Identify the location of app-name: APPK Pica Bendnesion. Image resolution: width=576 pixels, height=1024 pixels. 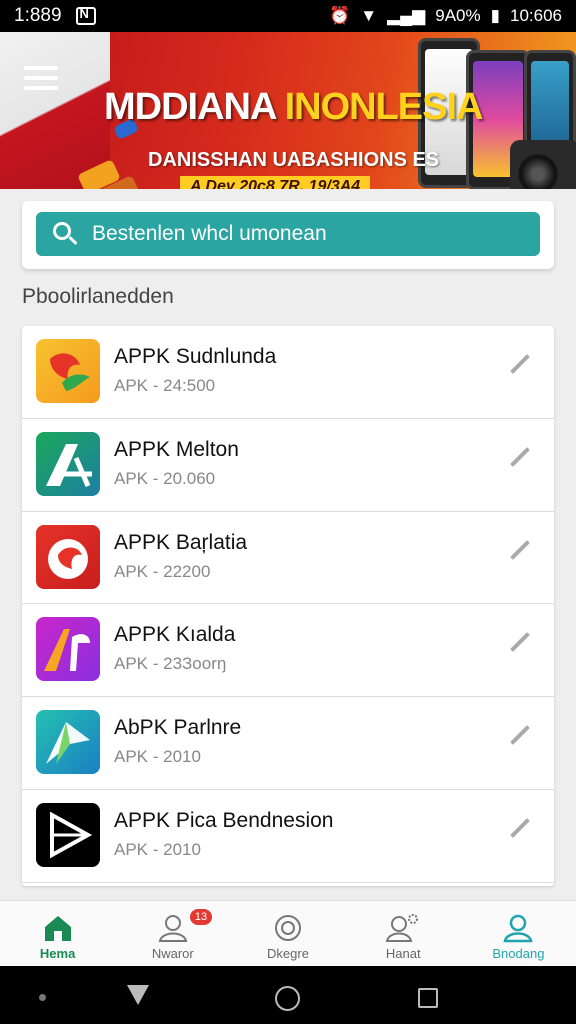
(224, 820).